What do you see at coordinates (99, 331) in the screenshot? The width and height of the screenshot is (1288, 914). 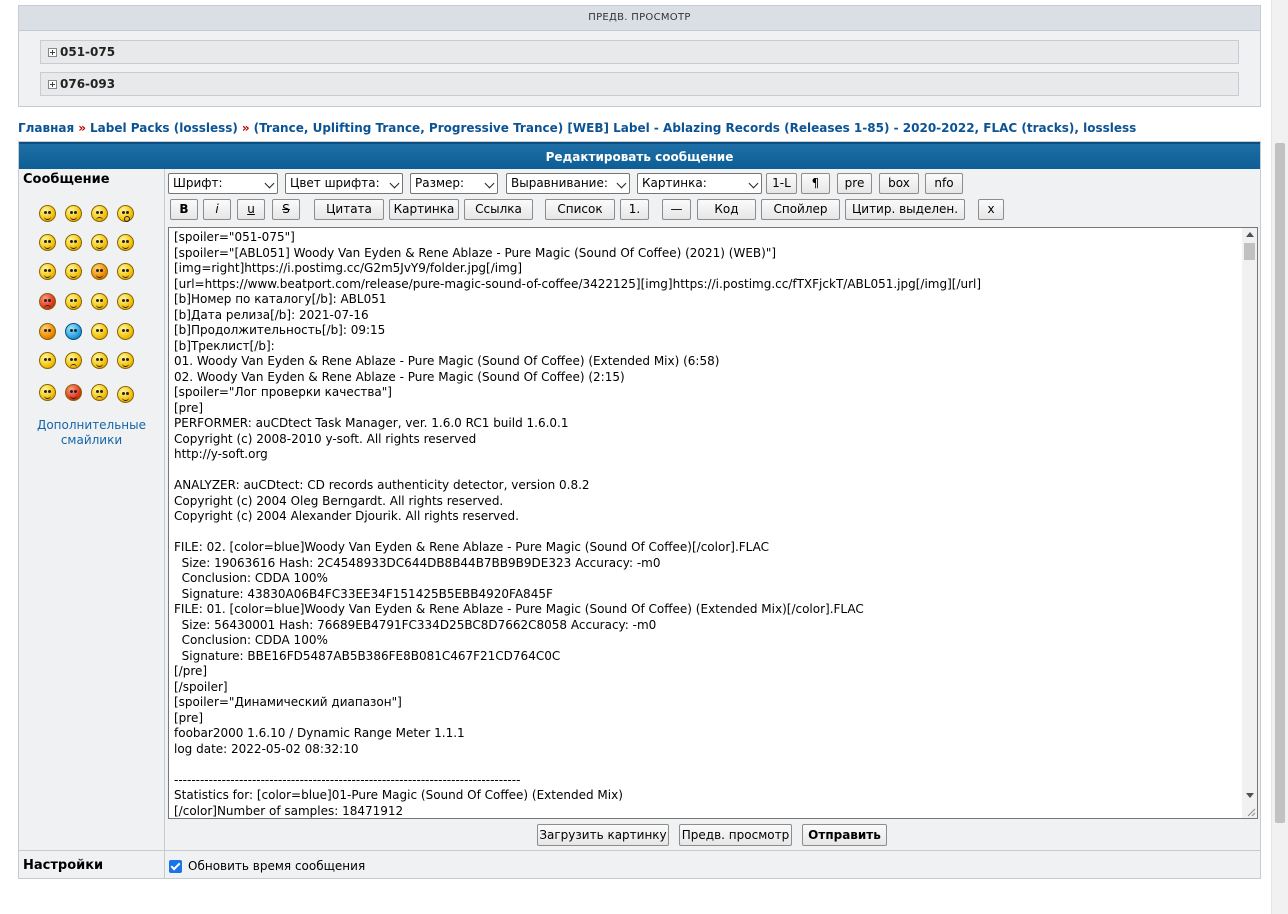 I see `idea-icon` at bounding box center [99, 331].